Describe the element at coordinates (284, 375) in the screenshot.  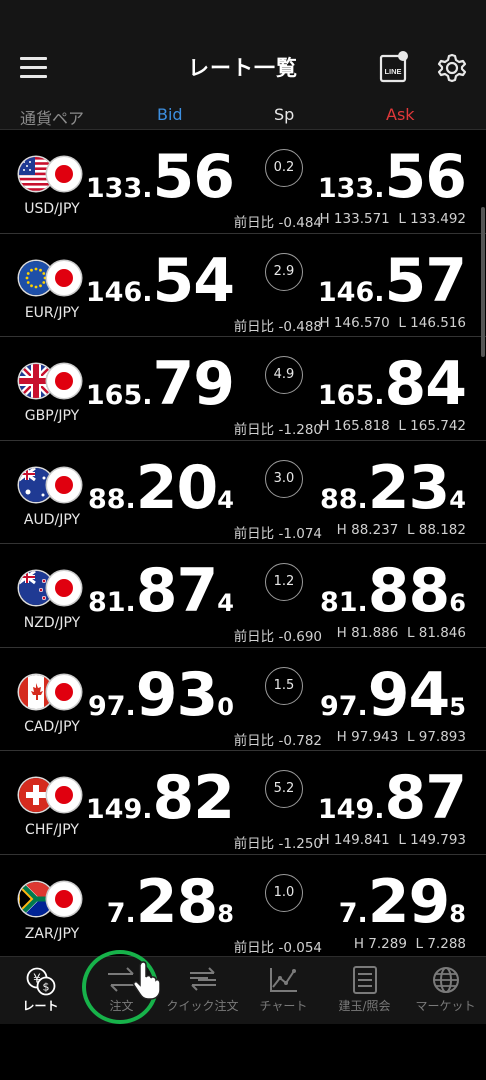
I see `spread-badge: 4.9` at that location.